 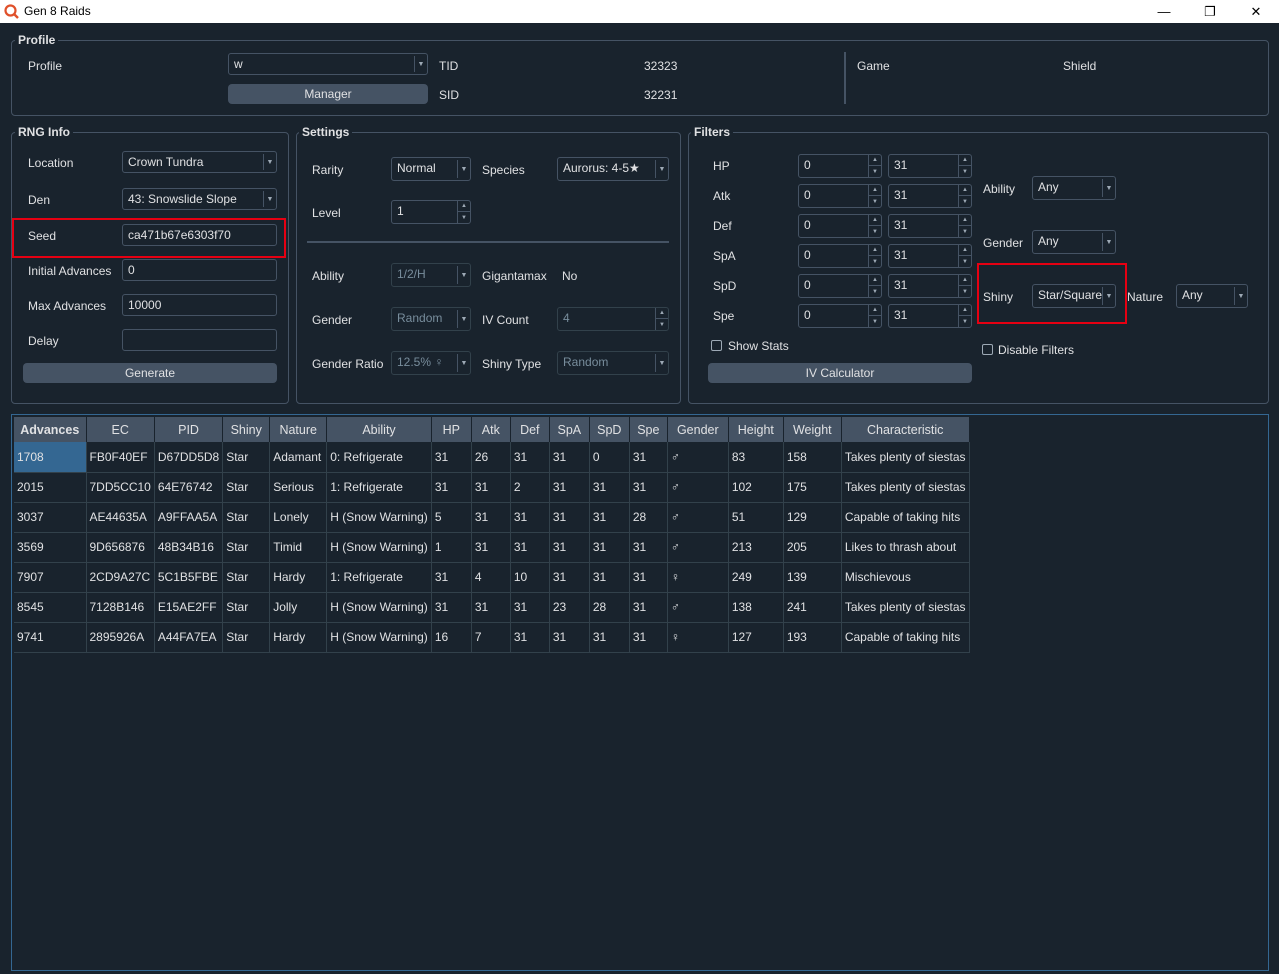 What do you see at coordinates (50, 429) in the screenshot?
I see `column-header: Advances` at bounding box center [50, 429].